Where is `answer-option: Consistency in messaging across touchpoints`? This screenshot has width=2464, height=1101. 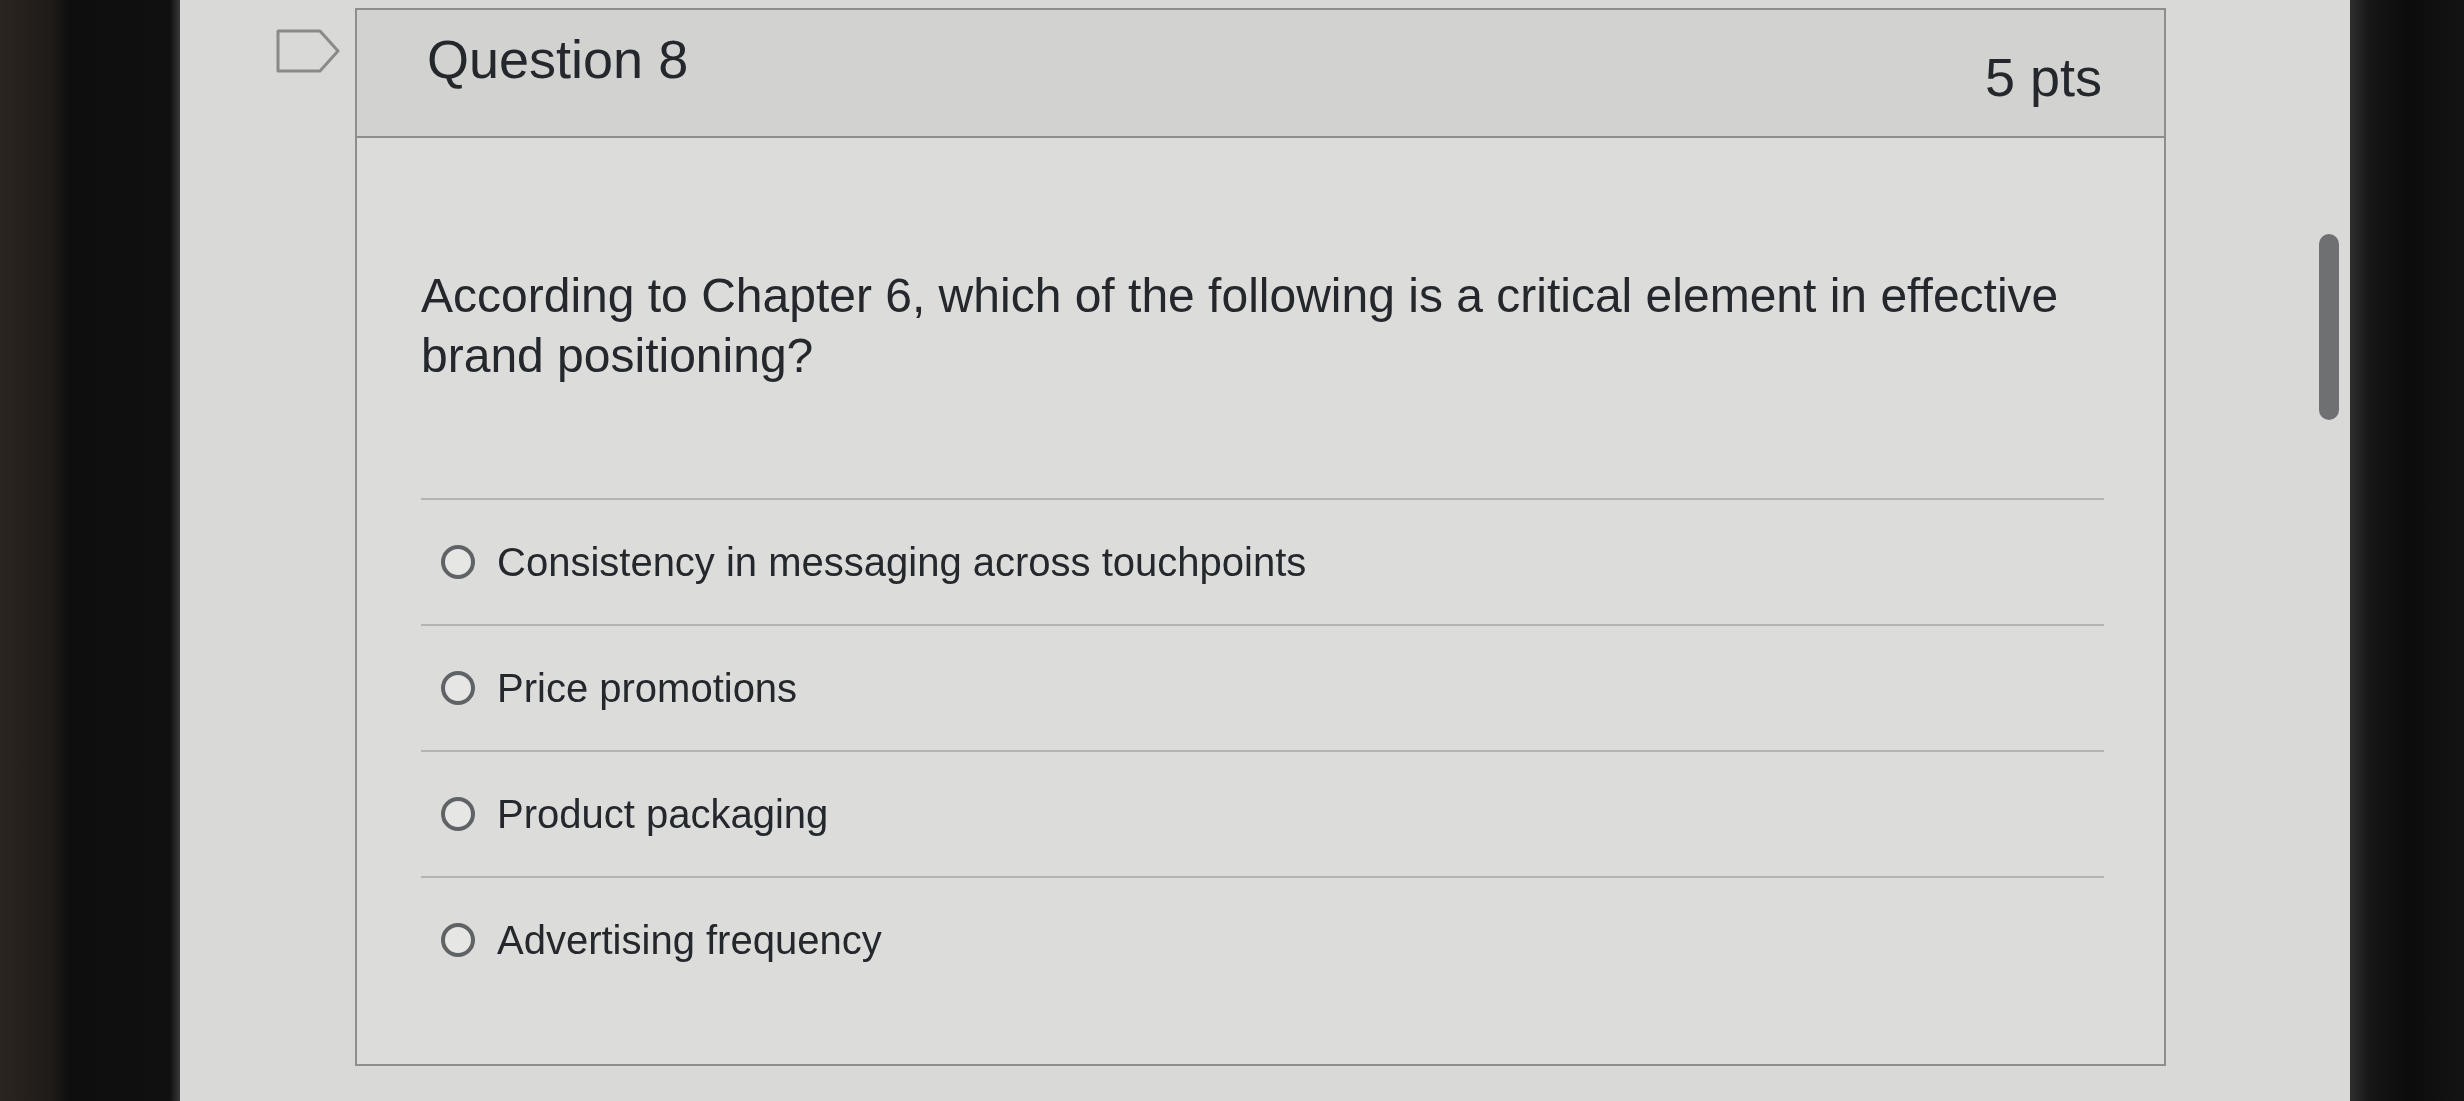 answer-option: Consistency in messaging across touchpoints is located at coordinates (874, 562).